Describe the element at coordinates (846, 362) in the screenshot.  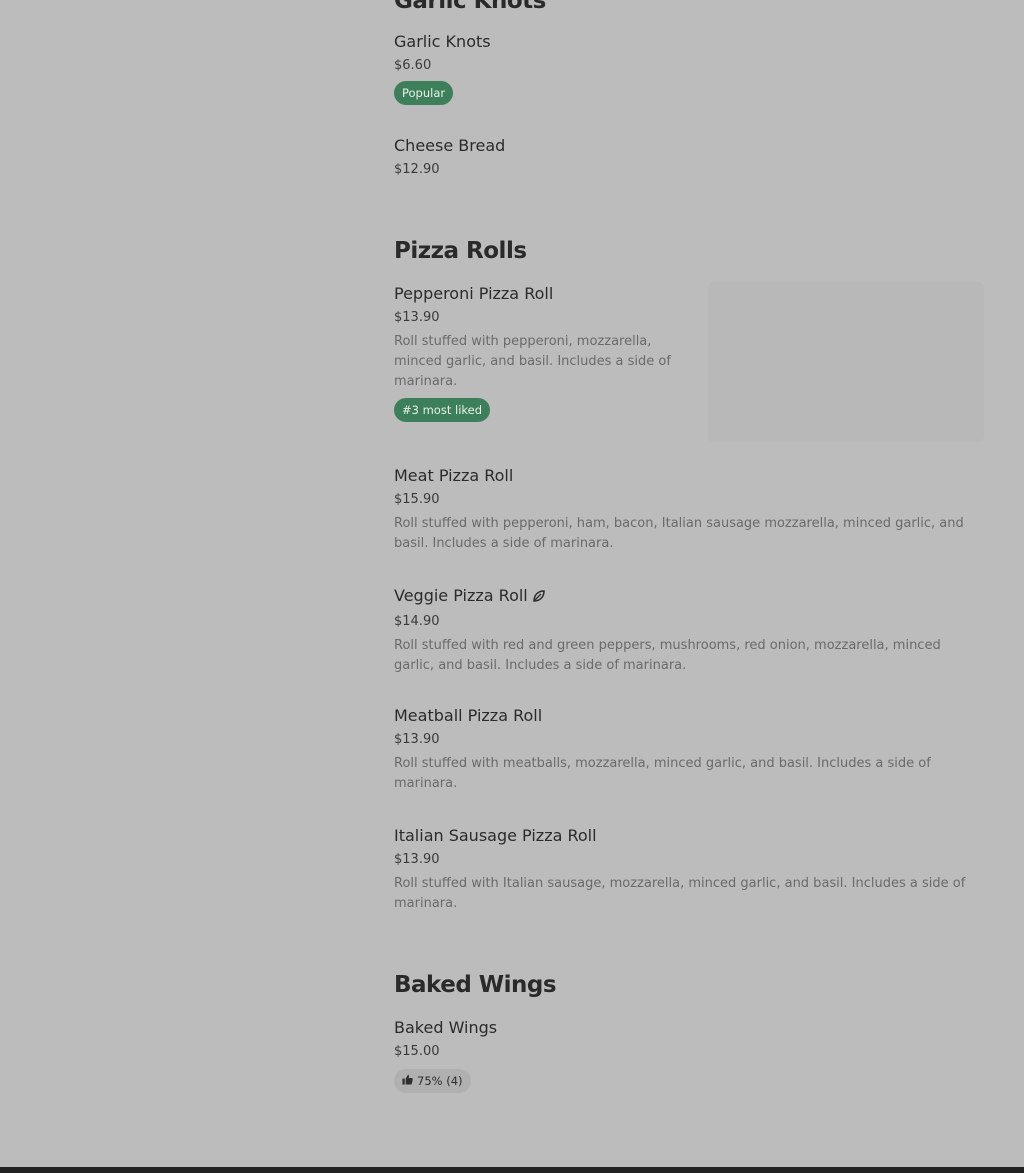
I see `item-image-placeholder` at that location.